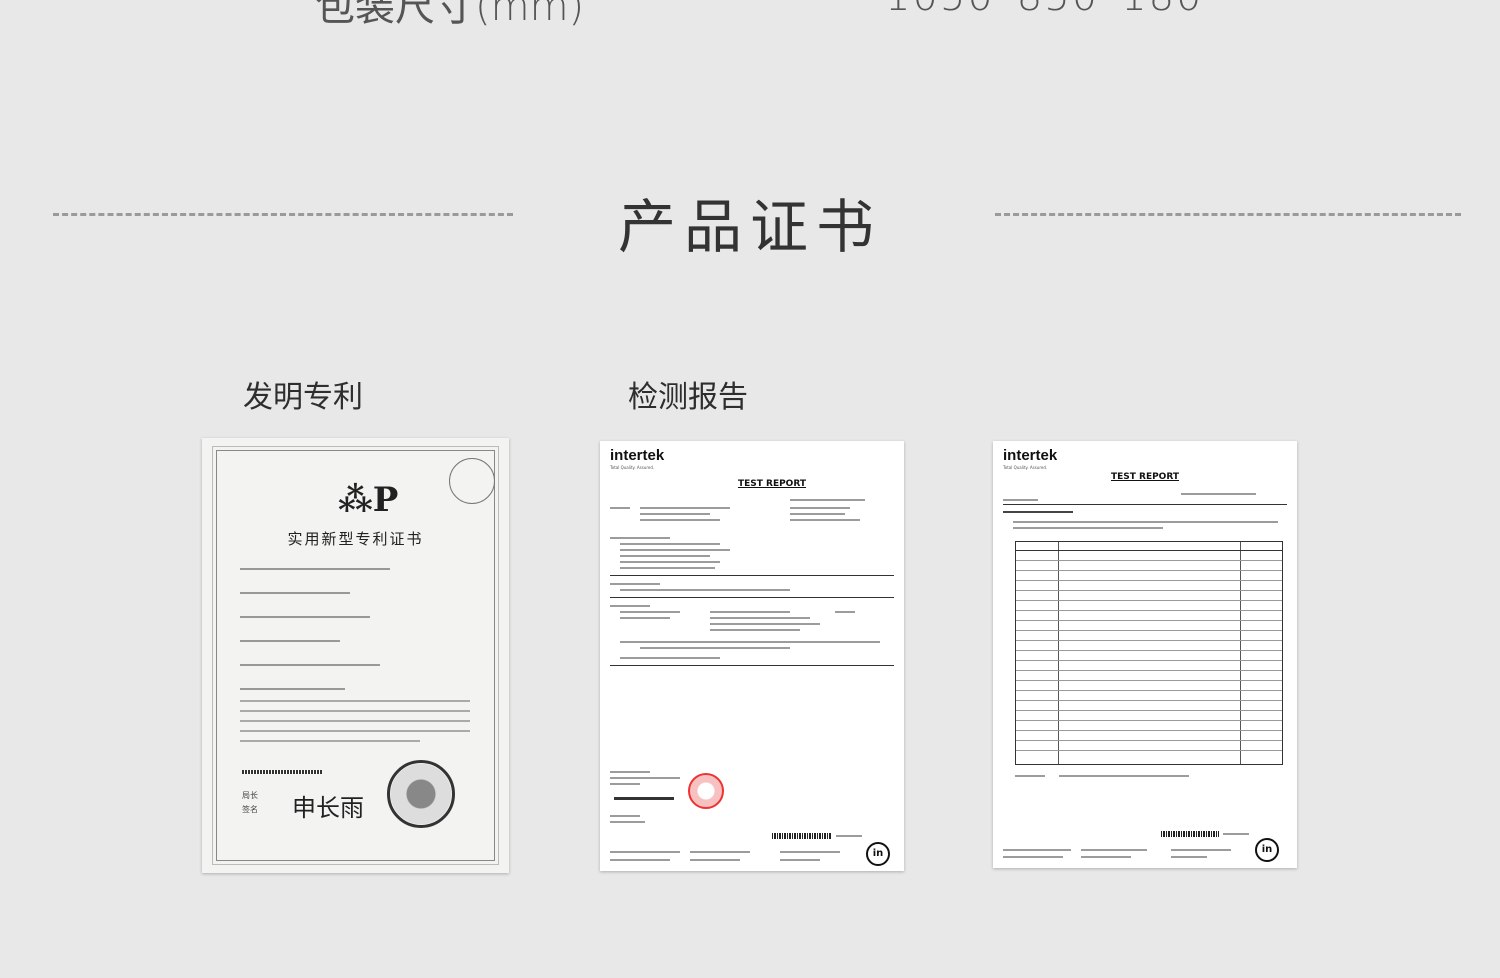 The height and width of the screenshot is (978, 1500). I want to click on patent-certificate-image: ⁂P 实用新型专利证书 局长 签名 申长雨, so click(355, 655).